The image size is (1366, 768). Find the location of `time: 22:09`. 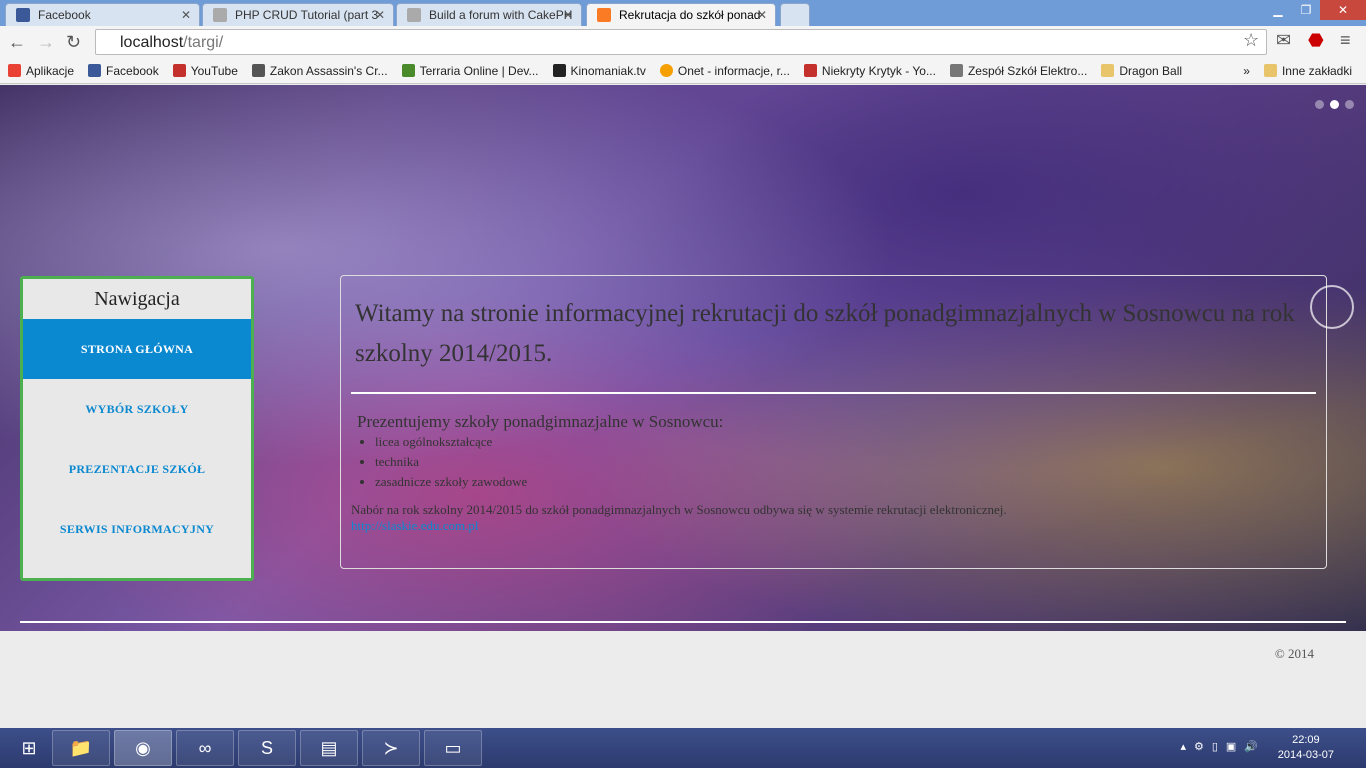

time: 22:09 is located at coordinates (1306, 740).